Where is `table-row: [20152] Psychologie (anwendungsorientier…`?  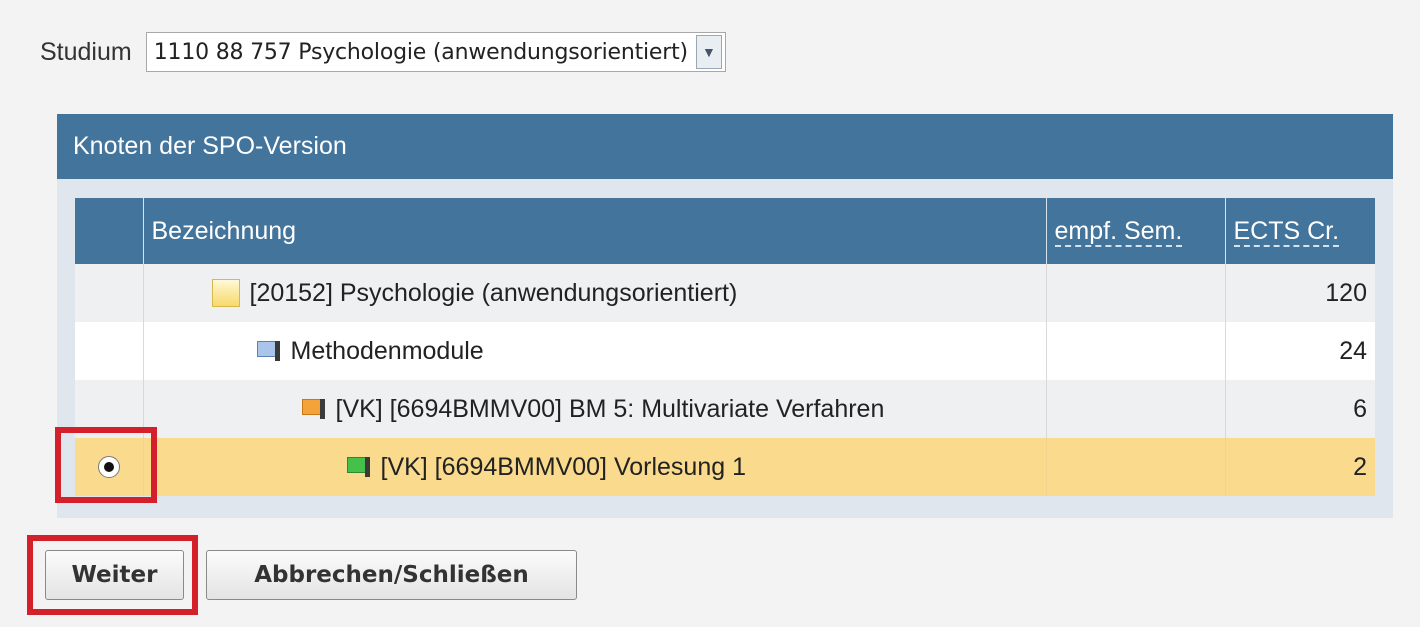
table-row: [20152] Psychologie (anwendungsorientier… is located at coordinates (725, 293).